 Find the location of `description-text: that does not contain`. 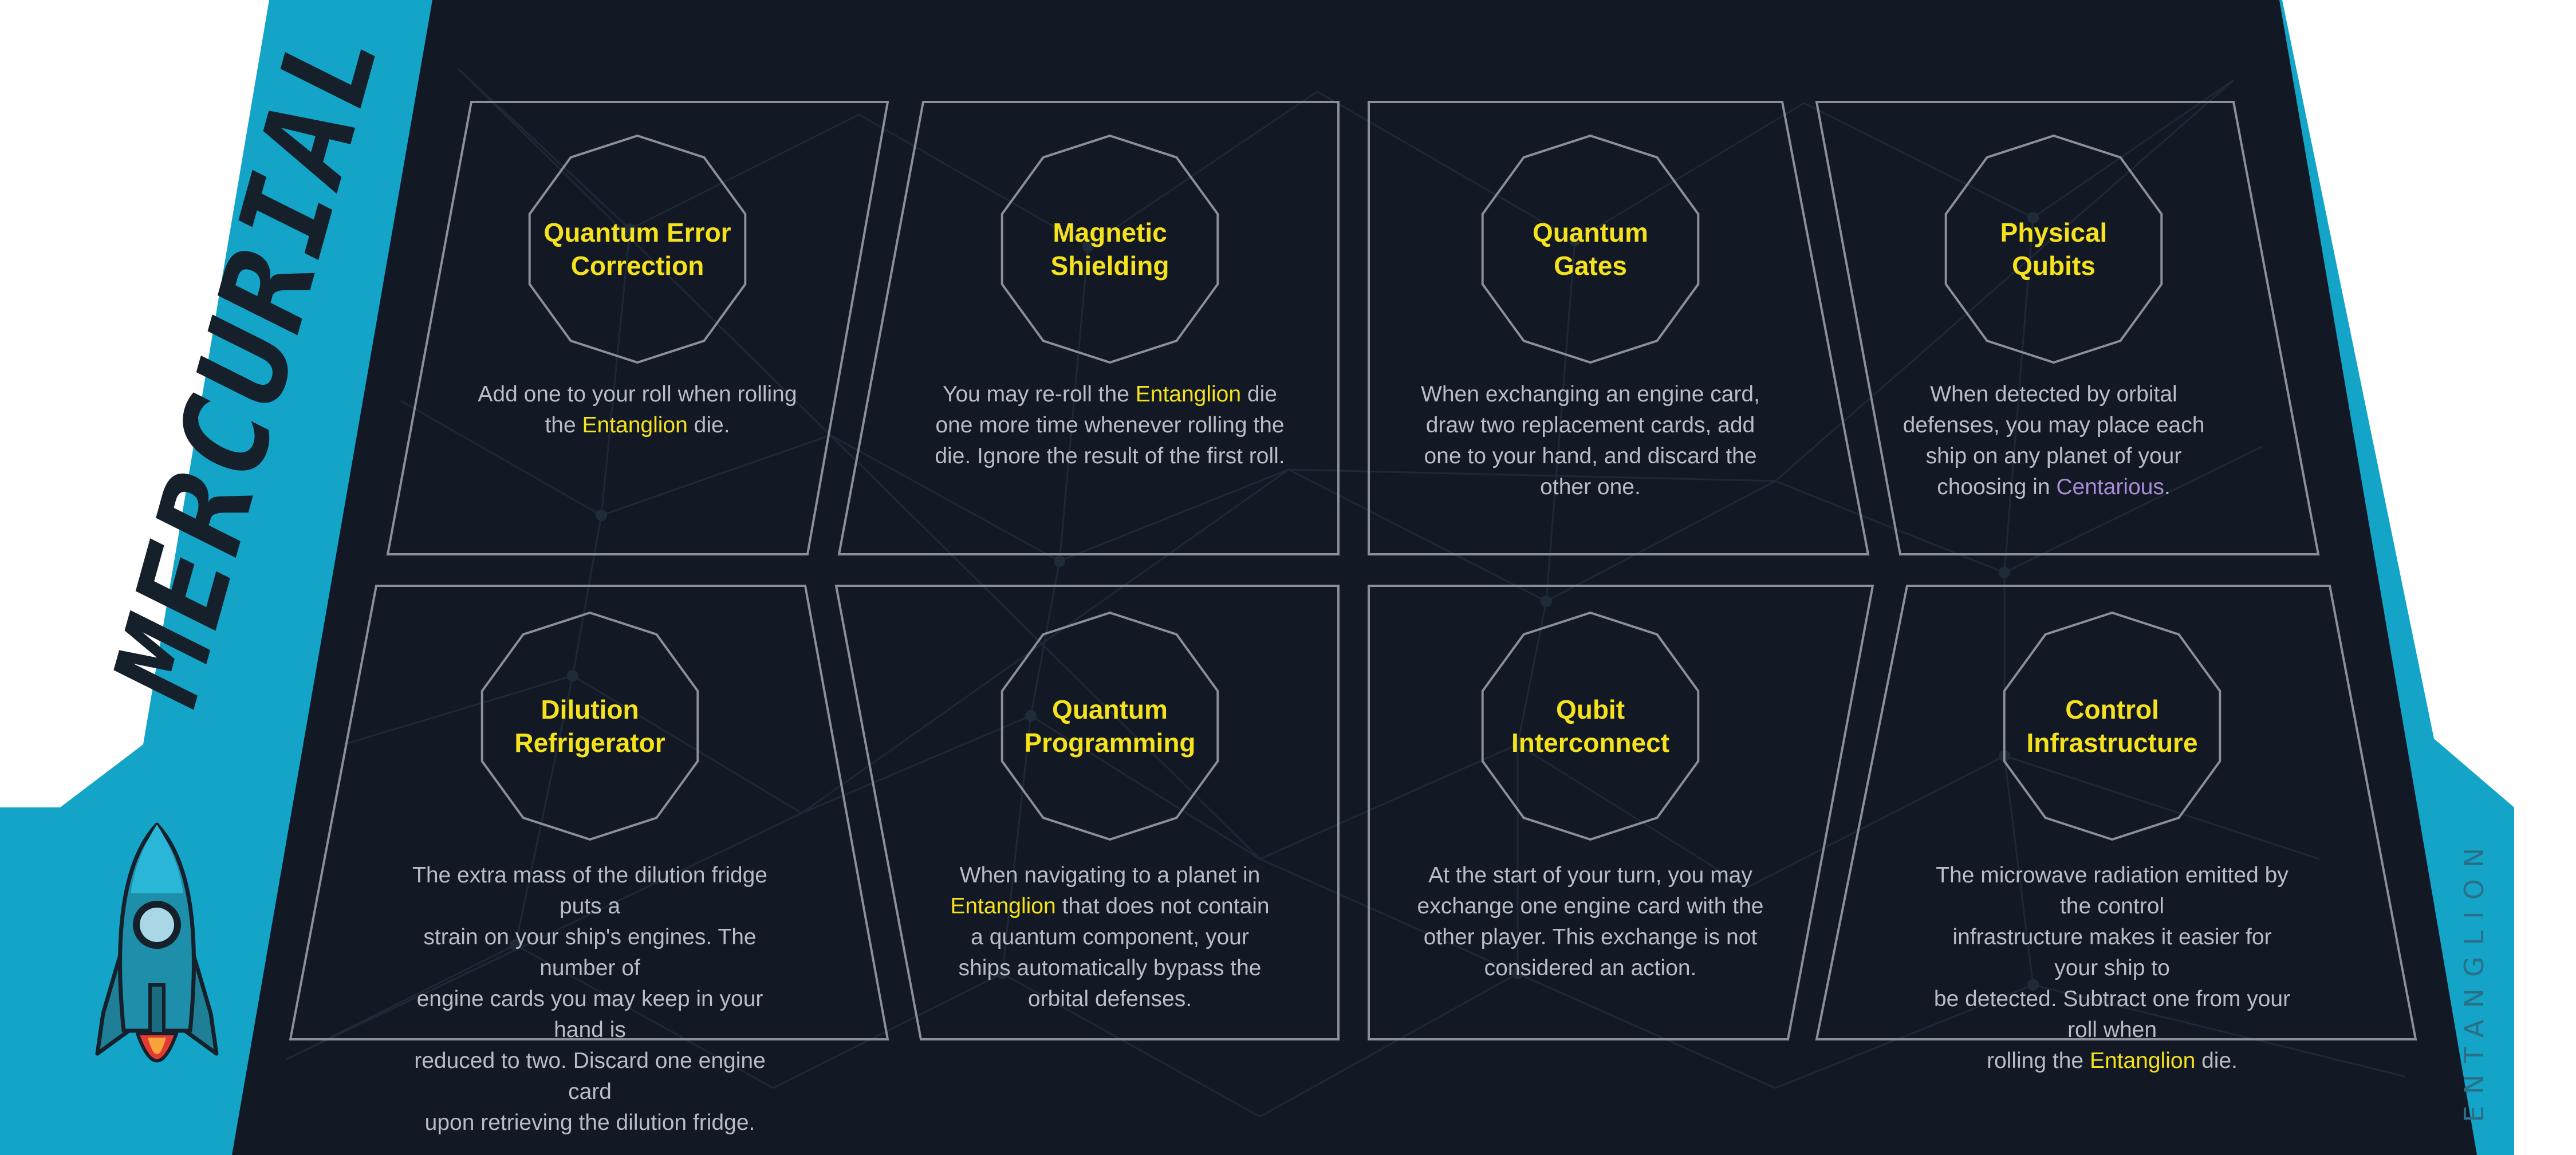

description-text: that does not contain is located at coordinates (1163, 906).